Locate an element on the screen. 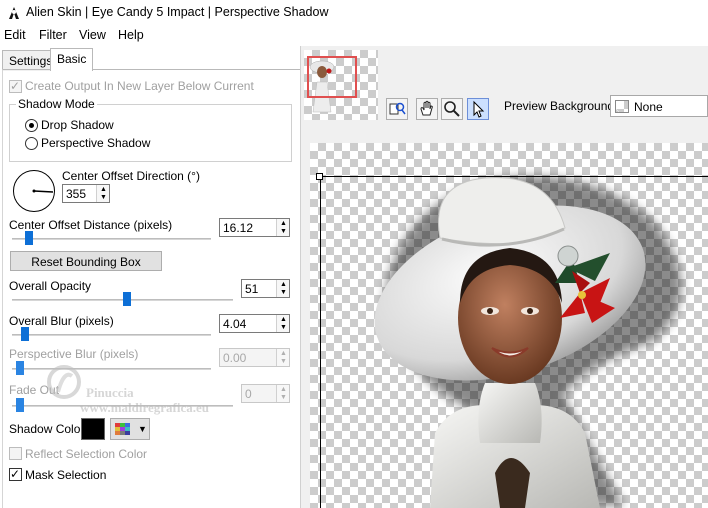 This screenshot has height=508, width=708. distance-label: Center Offset Distance (pixels) is located at coordinates (91, 225).